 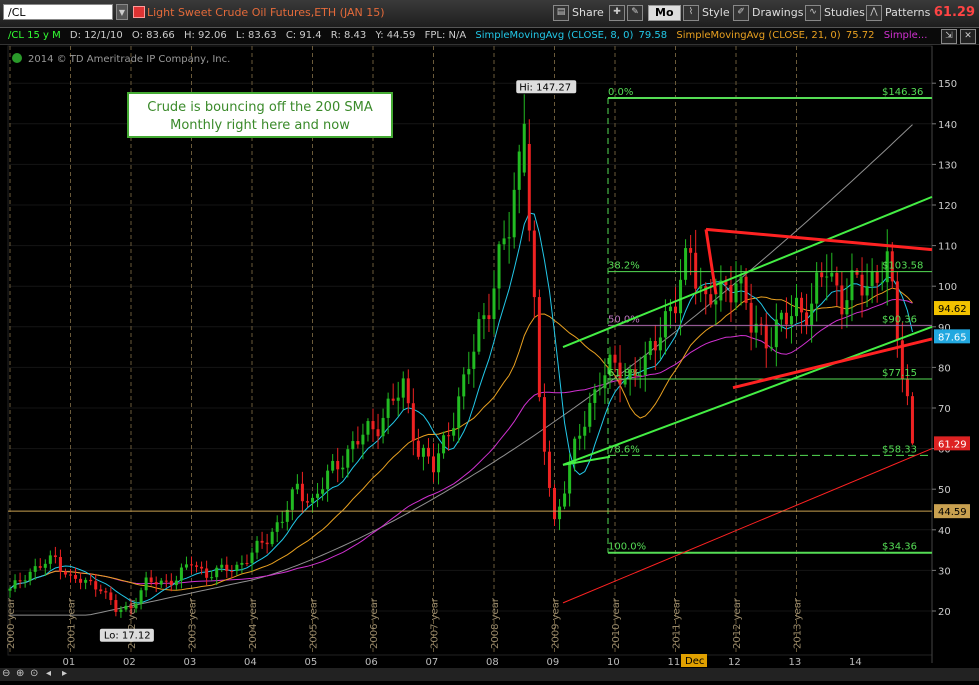 What do you see at coordinates (706, 13) in the screenshot?
I see `style-button: ⌇ Style` at bounding box center [706, 13].